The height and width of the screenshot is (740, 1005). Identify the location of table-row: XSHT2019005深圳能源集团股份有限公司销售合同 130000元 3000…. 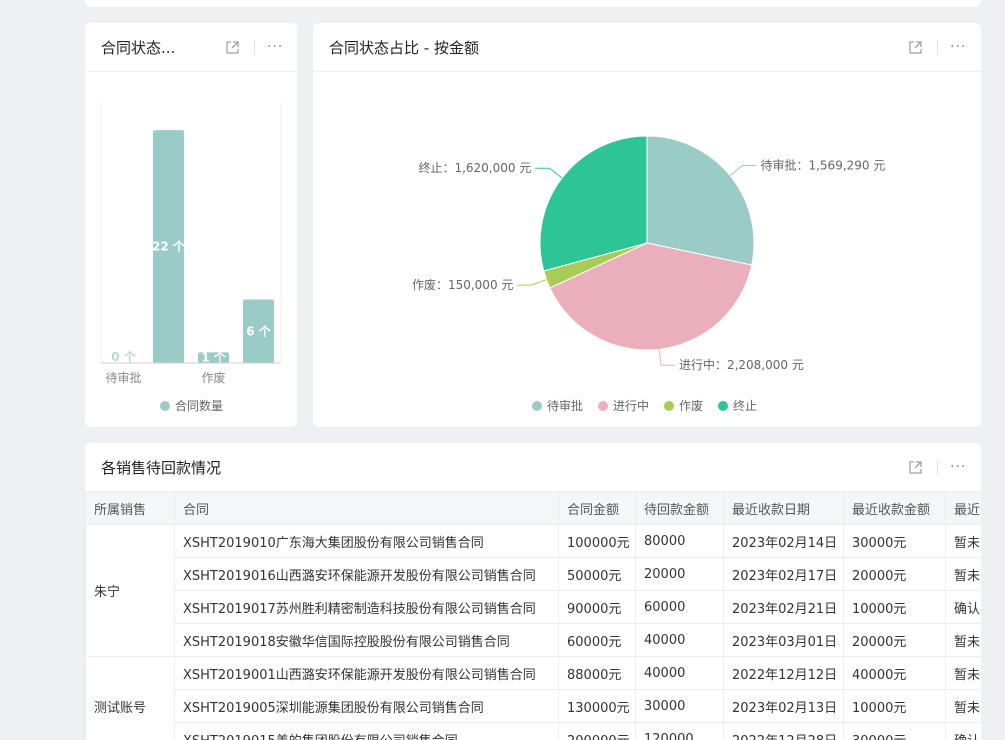
(533, 706).